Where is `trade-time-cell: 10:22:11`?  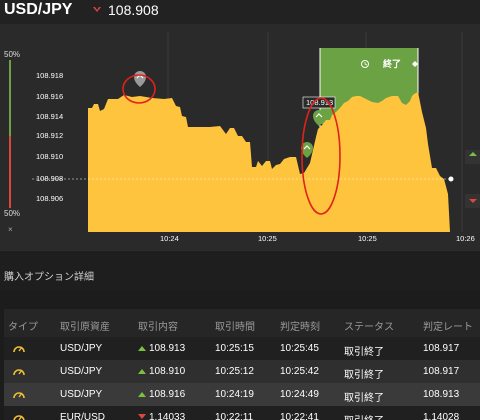 trade-time-cell: 10:22:11 is located at coordinates (234, 416).